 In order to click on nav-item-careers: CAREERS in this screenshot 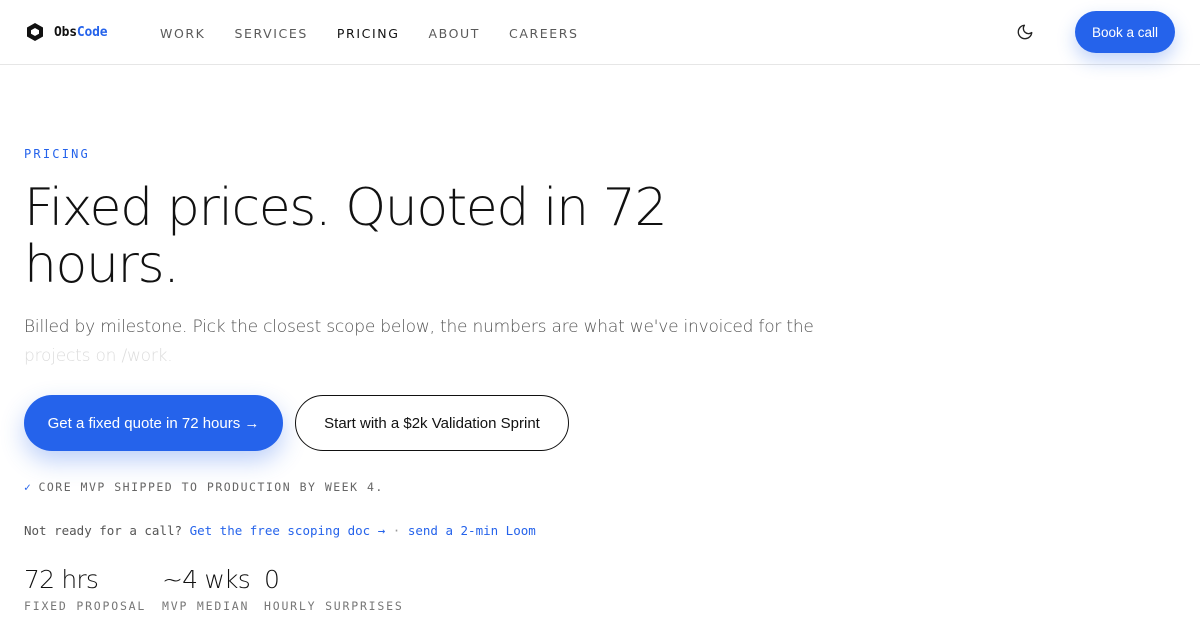, I will do `click(544, 33)`.